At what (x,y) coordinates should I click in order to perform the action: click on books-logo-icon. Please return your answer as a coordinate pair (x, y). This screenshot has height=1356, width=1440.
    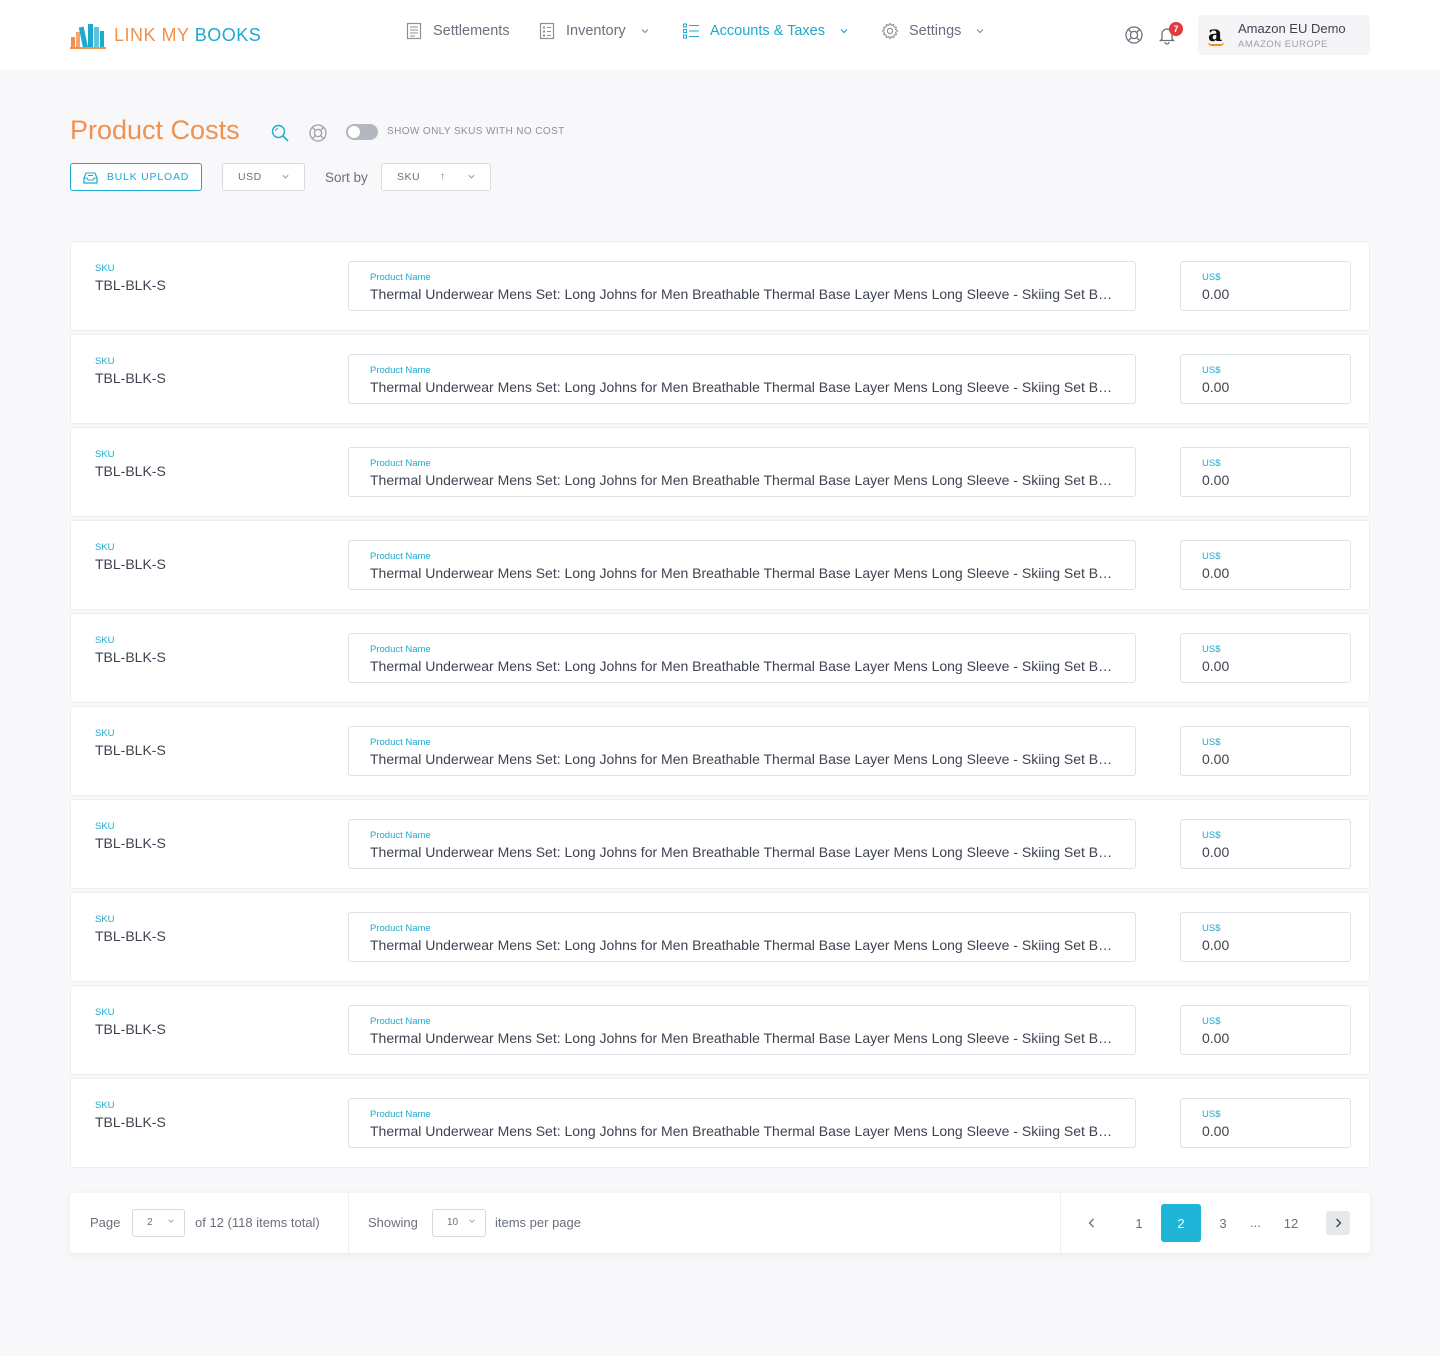
    Looking at the image, I should click on (88, 36).